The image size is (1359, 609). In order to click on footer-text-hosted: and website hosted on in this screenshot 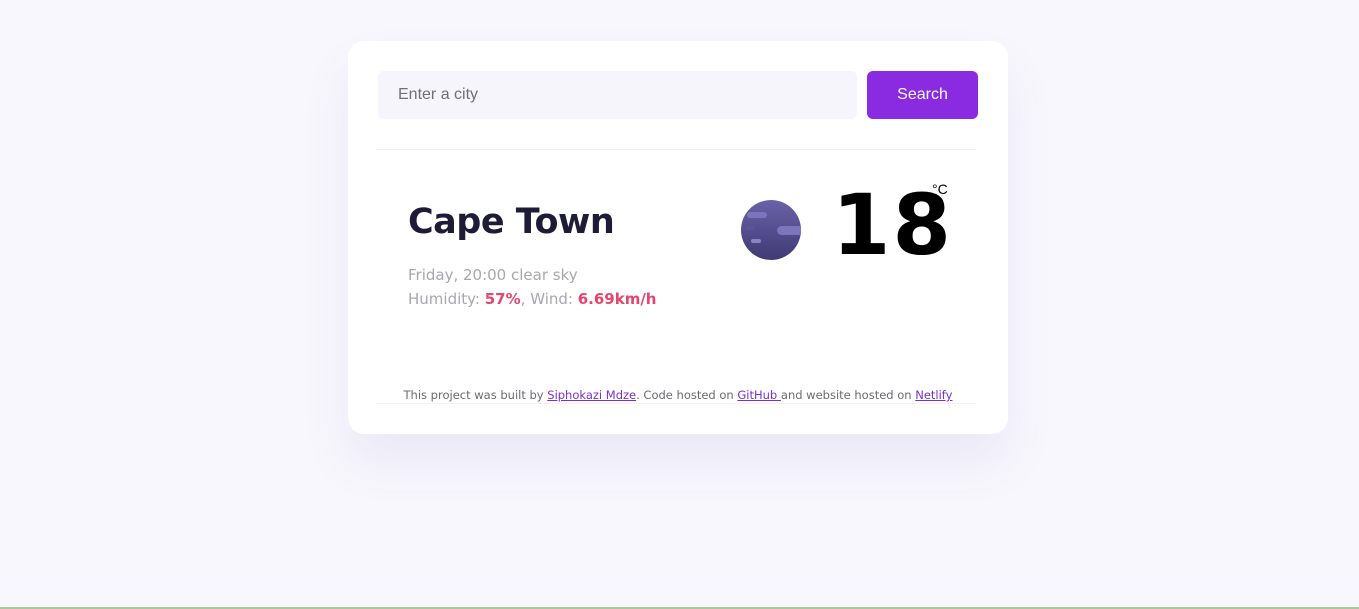, I will do `click(848, 395)`.